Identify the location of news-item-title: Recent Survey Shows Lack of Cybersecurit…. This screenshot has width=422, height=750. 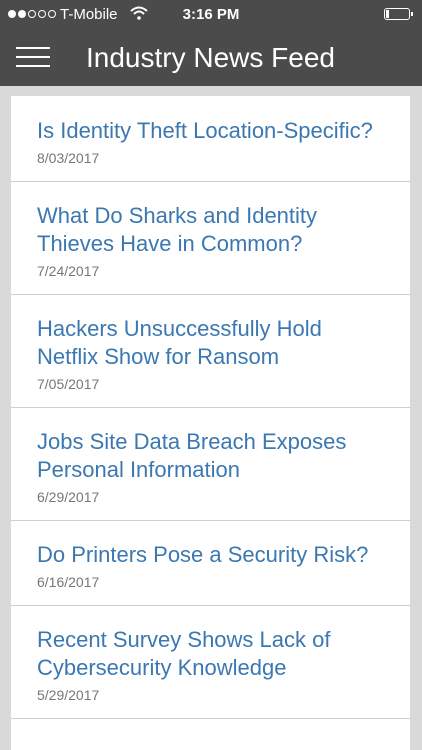
(210, 654).